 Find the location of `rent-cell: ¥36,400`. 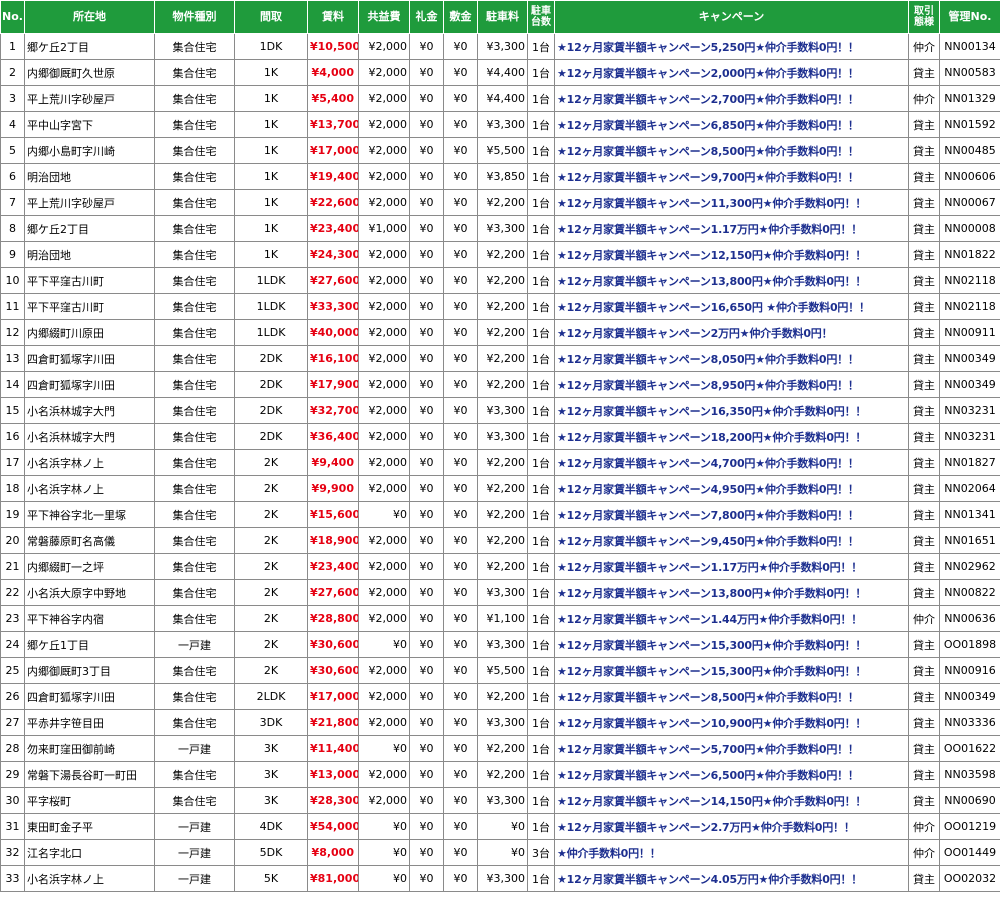

rent-cell: ¥36,400 is located at coordinates (333, 436).